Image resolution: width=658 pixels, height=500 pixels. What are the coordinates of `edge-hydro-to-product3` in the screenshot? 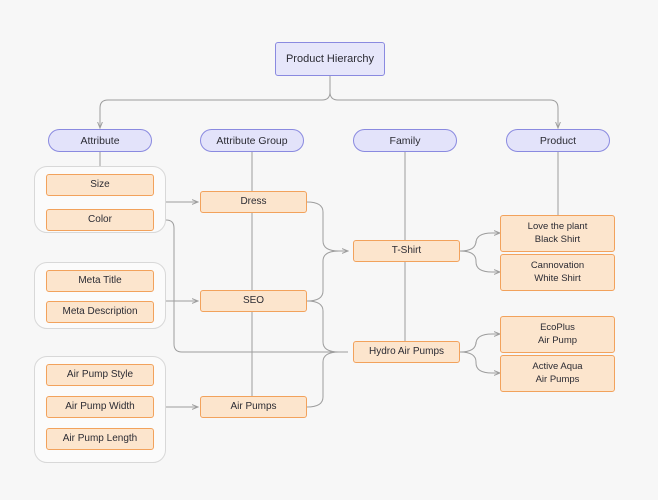 It's located at (479, 343).